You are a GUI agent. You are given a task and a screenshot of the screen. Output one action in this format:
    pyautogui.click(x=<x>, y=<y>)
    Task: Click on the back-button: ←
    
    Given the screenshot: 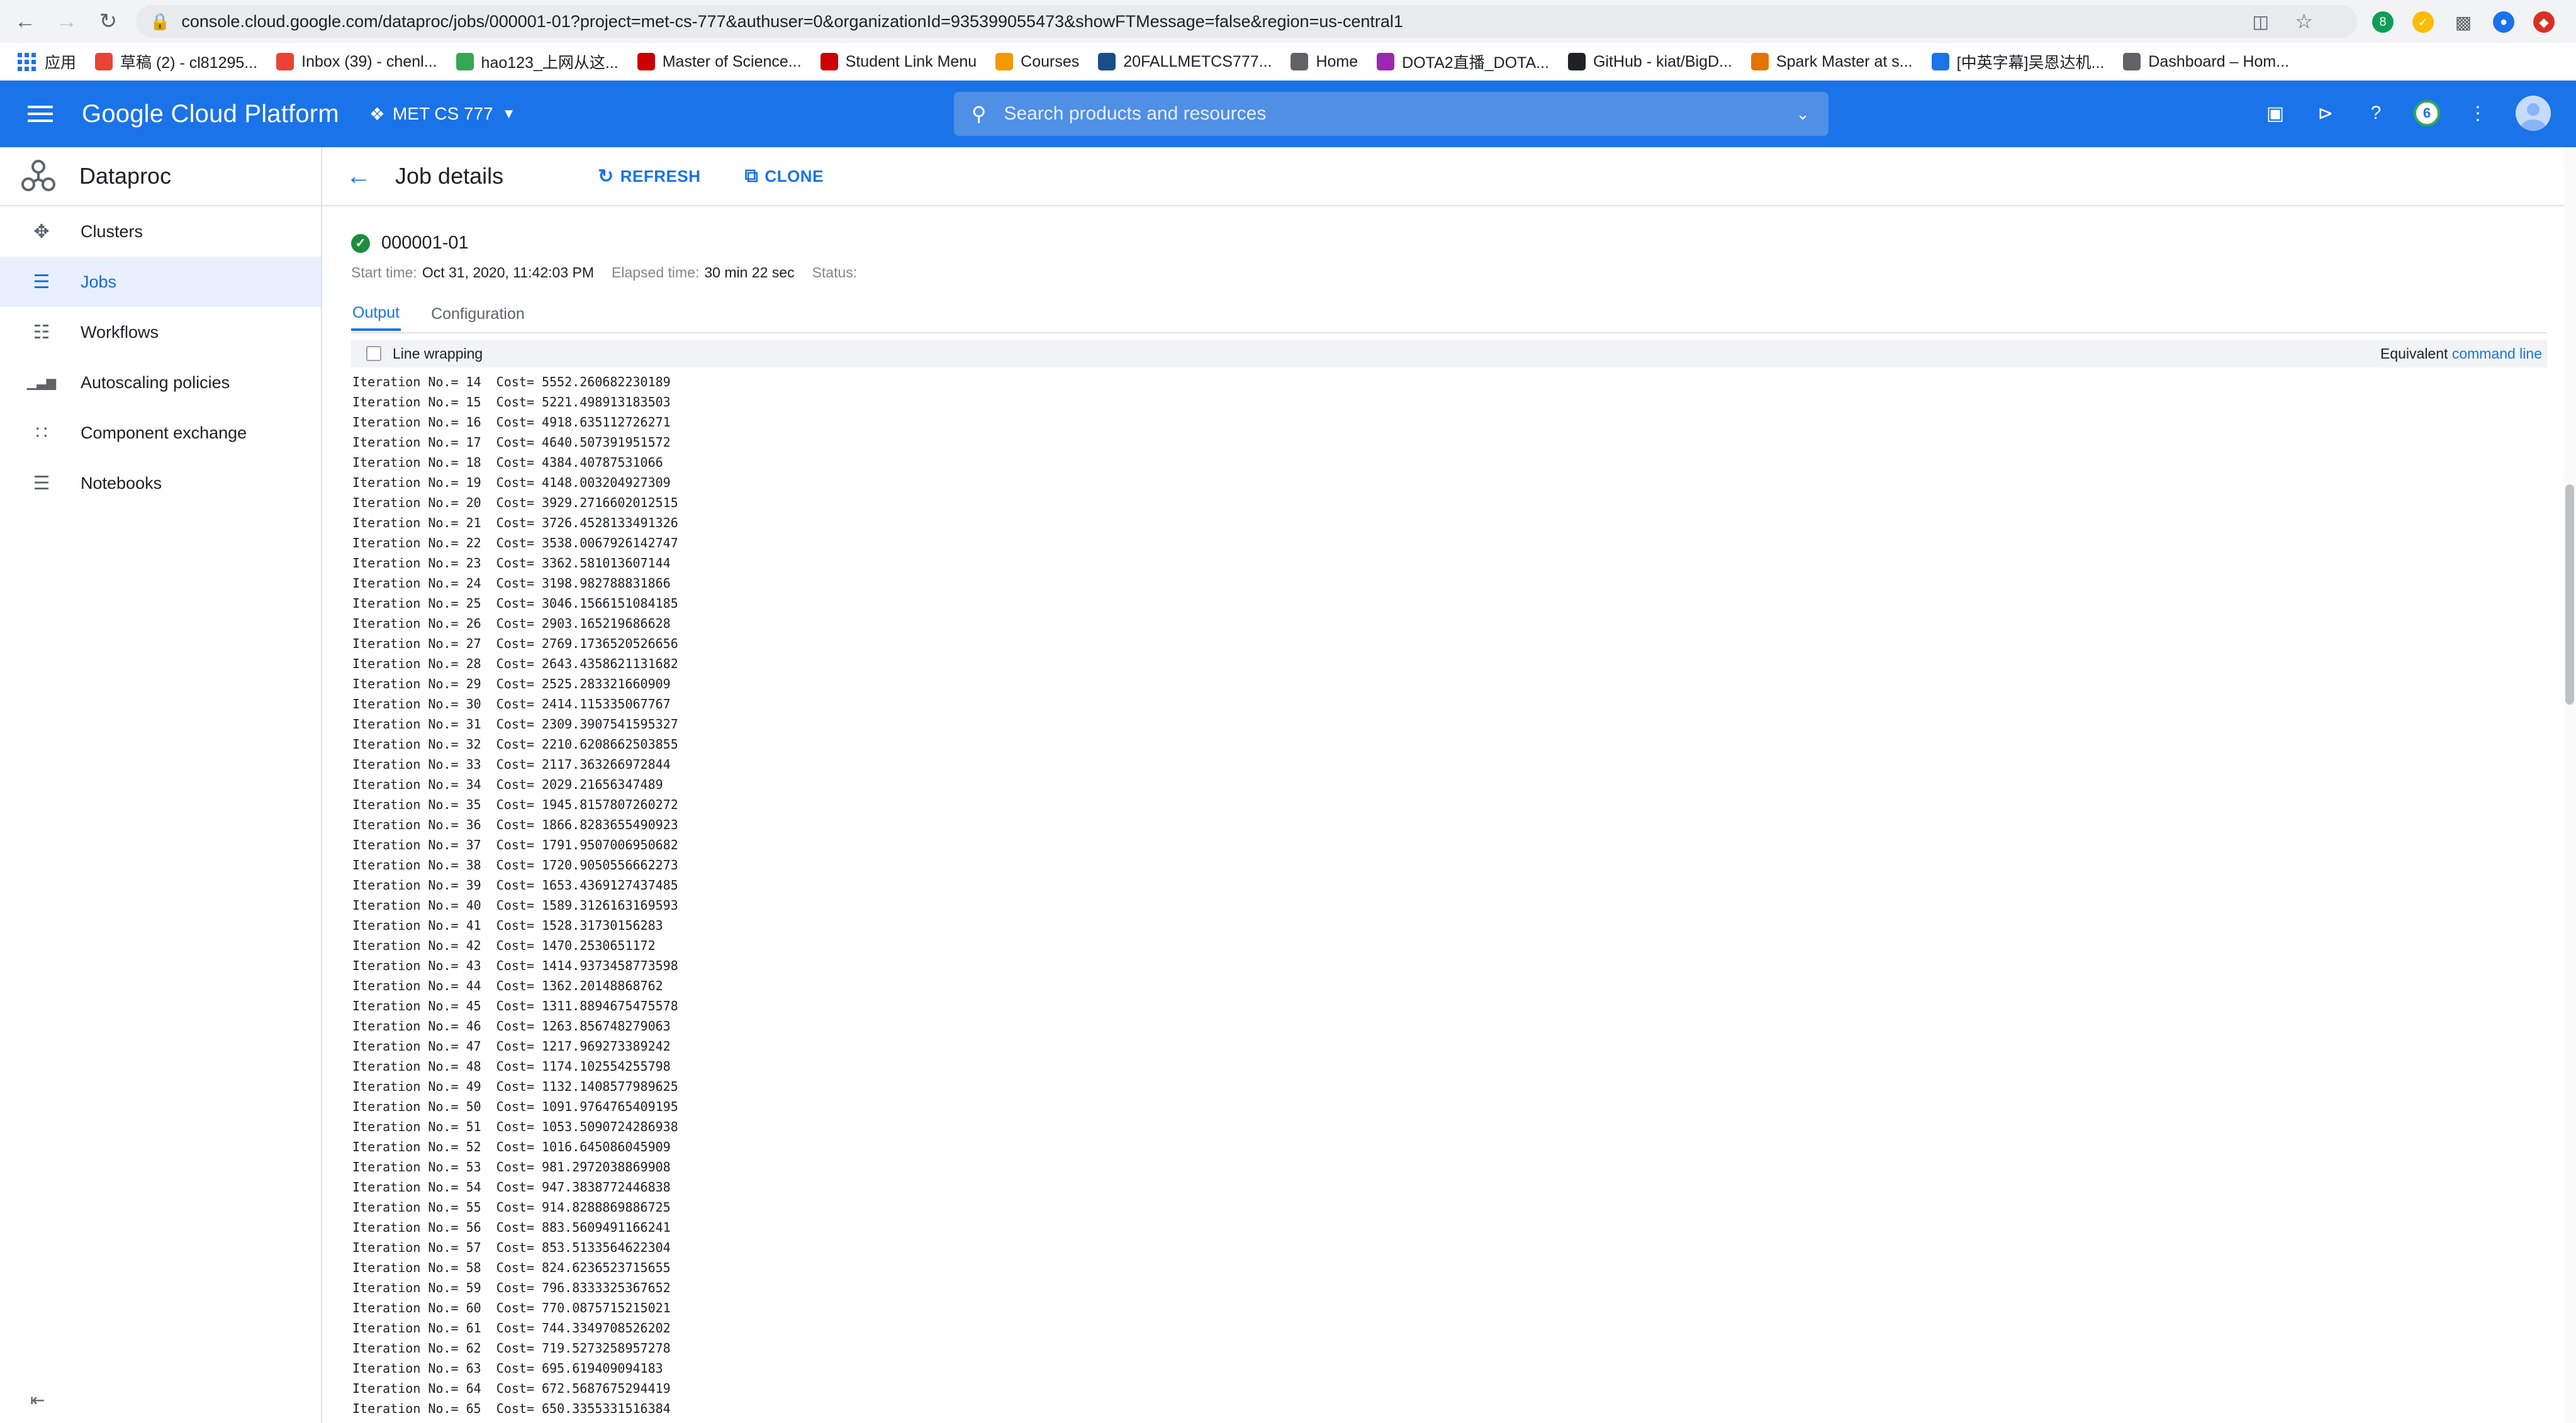 What is the action you would take?
    pyautogui.click(x=358, y=176)
    